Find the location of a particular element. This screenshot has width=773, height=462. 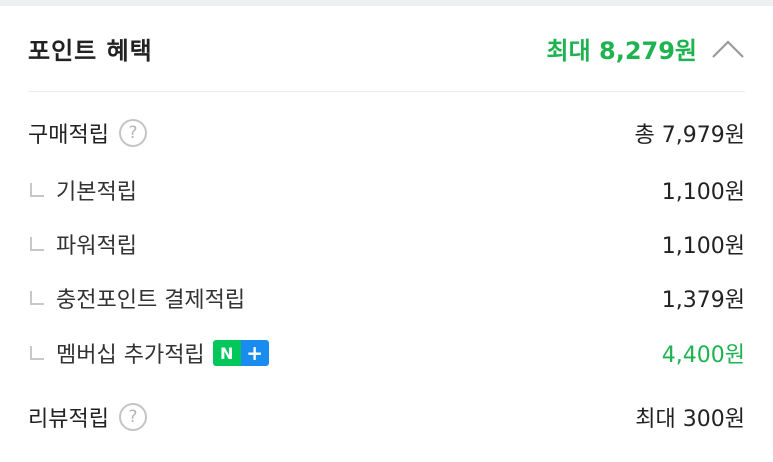

review-points-label: 리뷰적립 is located at coordinates (68, 419).